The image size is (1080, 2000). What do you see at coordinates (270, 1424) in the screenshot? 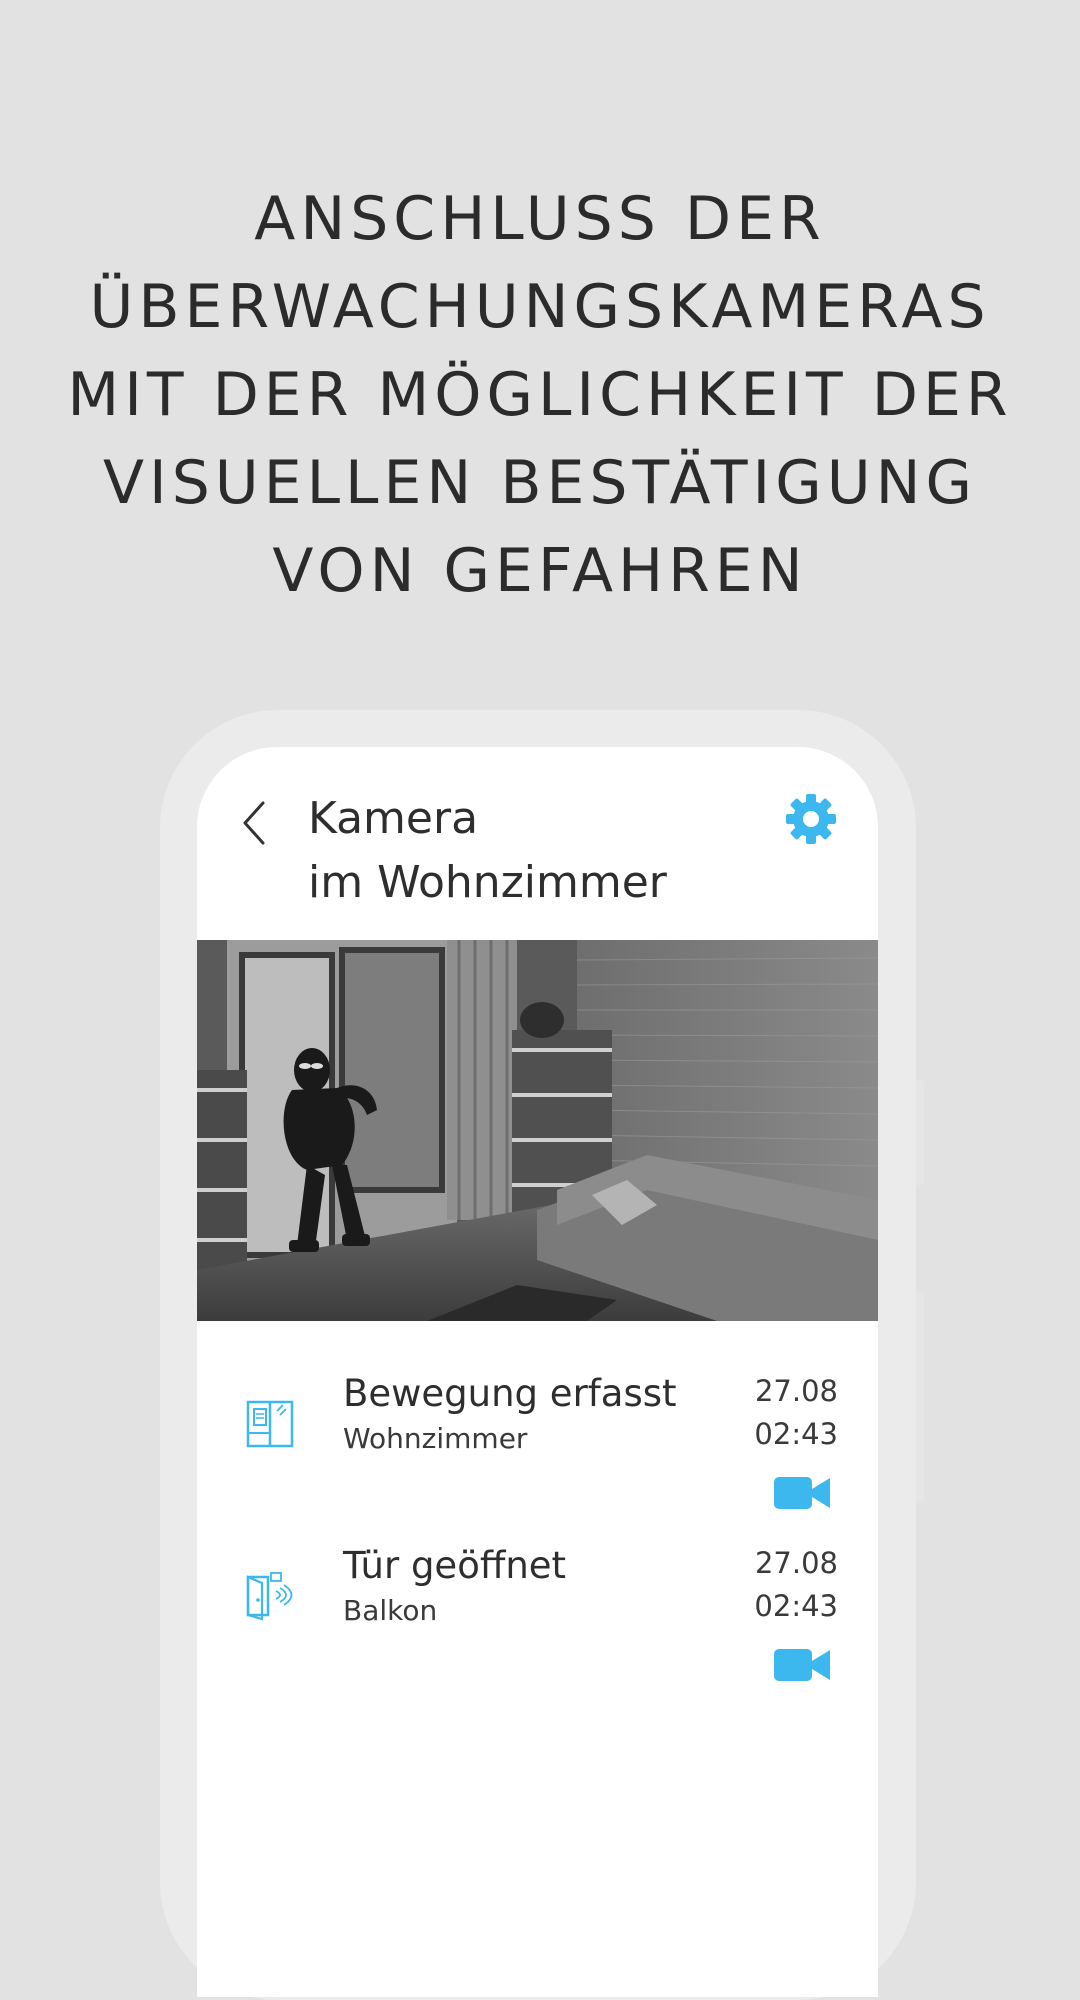
I see `motion-sensor-icon` at bounding box center [270, 1424].